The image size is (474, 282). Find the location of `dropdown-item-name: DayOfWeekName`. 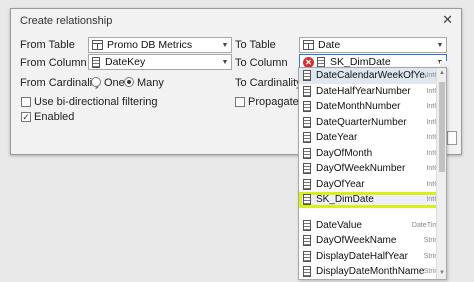

dropdown-item-name: DayOfWeekName is located at coordinates (356, 241).